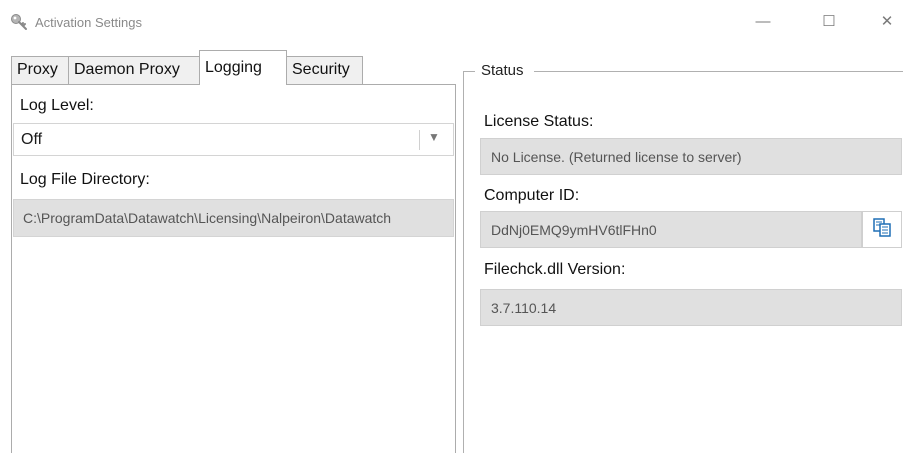 The image size is (908, 453). What do you see at coordinates (57, 105) in the screenshot?
I see `log-level-label: Log Level:` at bounding box center [57, 105].